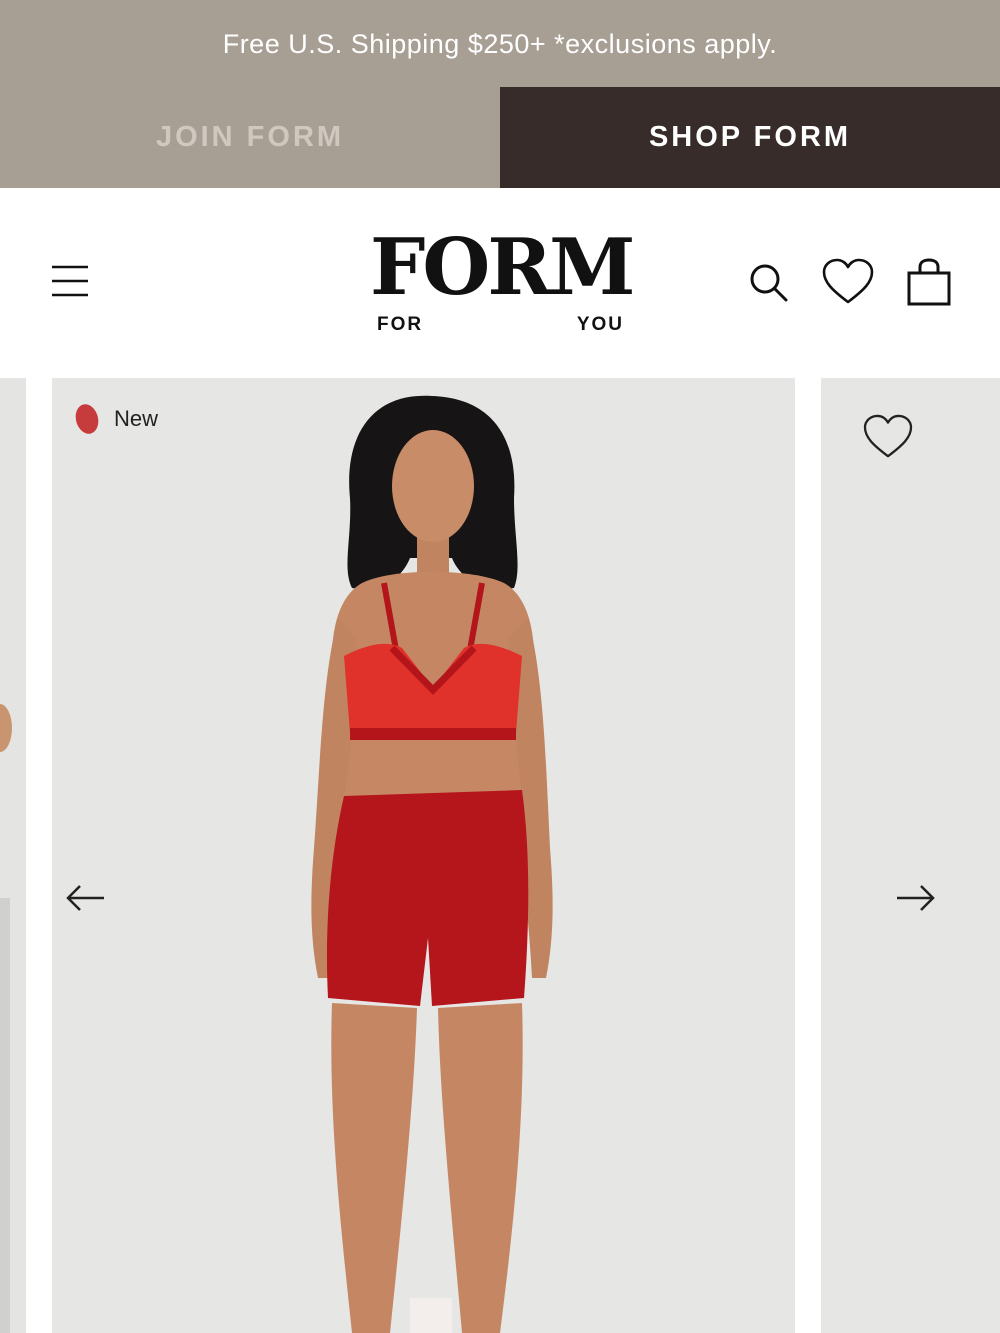 This screenshot has height=1333, width=1000. I want to click on logo-wordmark: FORM, so click(503, 267).